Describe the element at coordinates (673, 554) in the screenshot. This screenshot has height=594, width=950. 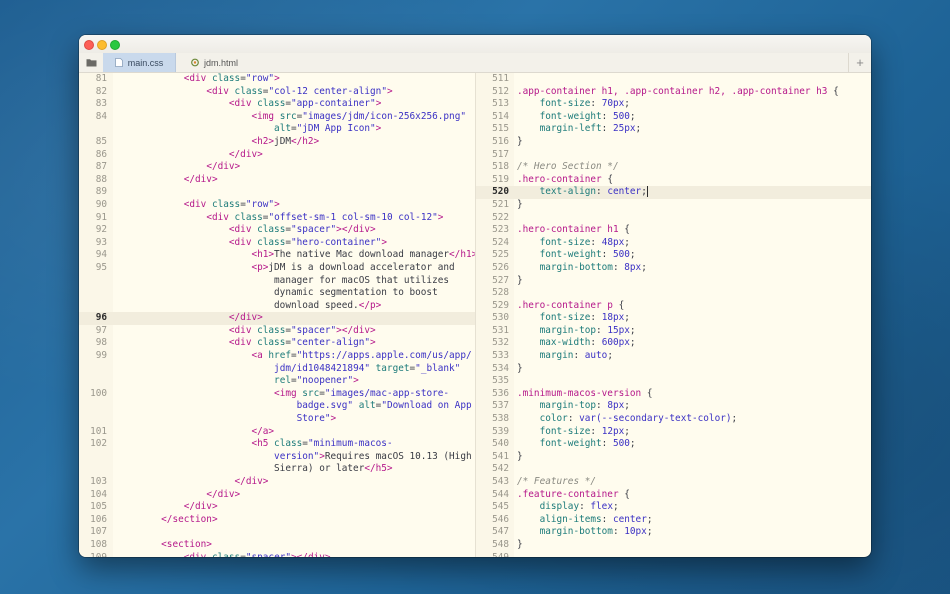
I see `code-line: 549` at that location.